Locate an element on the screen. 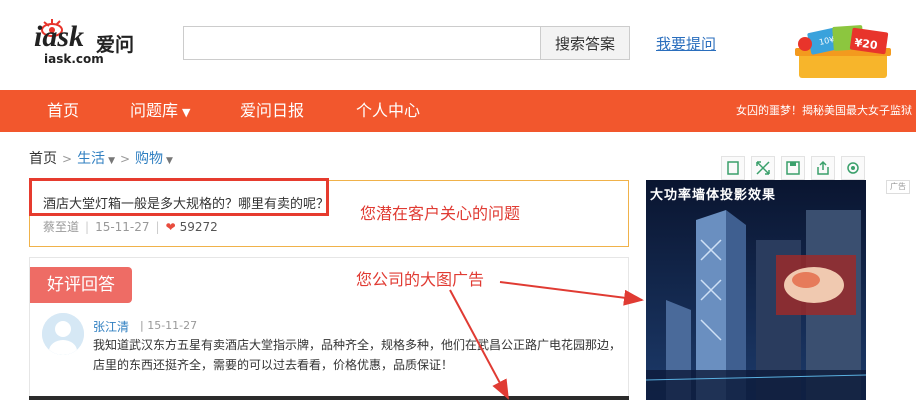 The width and height of the screenshot is (916, 400). logo-text: iask is located at coordinates (59, 36).